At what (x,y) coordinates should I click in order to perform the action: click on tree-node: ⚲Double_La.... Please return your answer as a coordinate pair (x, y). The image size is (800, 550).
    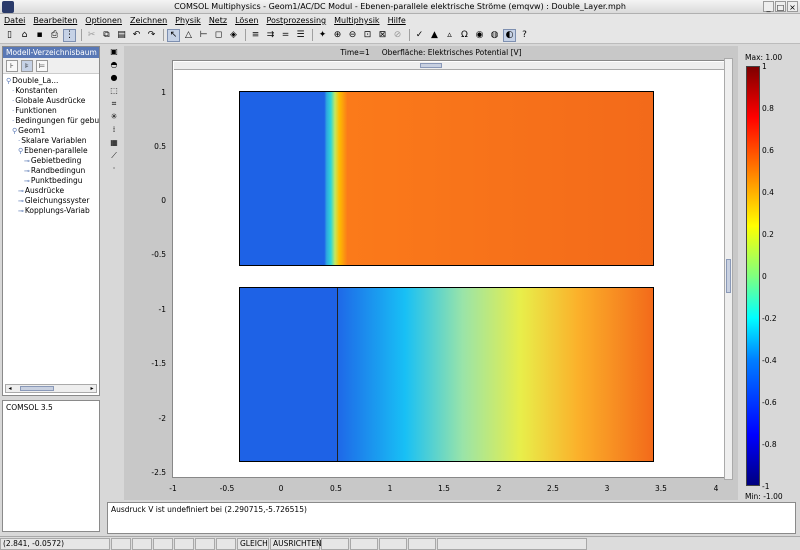
    Looking at the image, I should click on (51, 81).